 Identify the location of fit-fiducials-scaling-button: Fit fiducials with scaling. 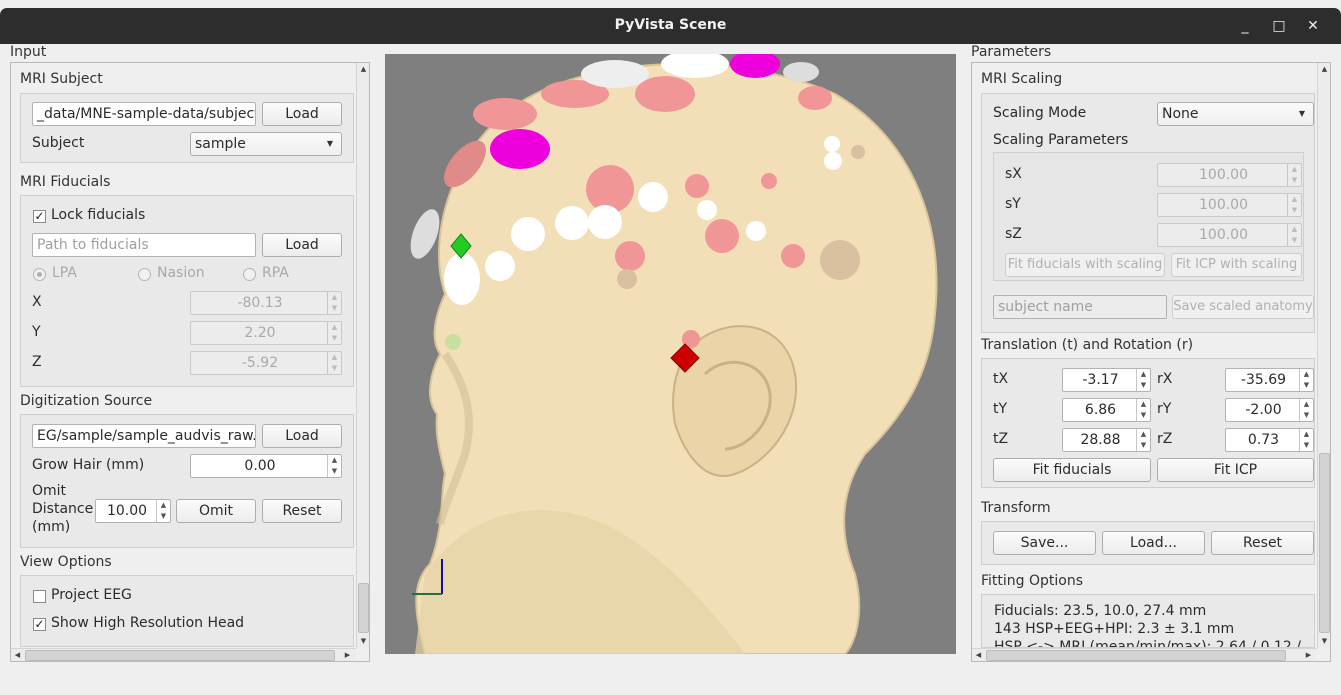
(1085, 265).